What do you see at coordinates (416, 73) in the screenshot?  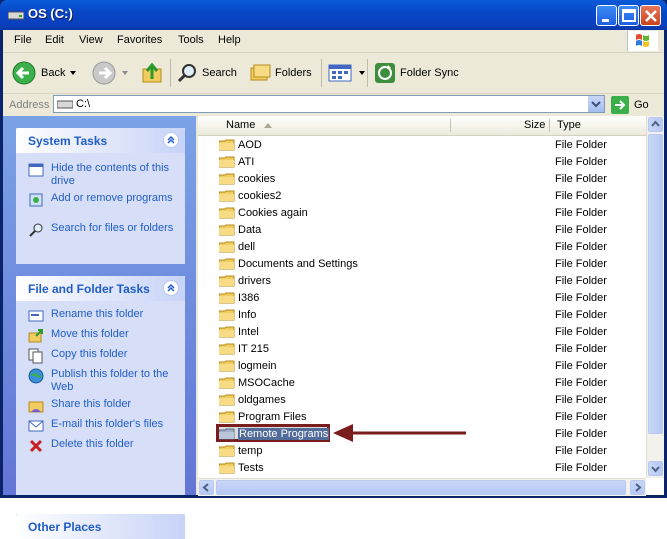 I see `folder-sync-button: Folder Sync` at bounding box center [416, 73].